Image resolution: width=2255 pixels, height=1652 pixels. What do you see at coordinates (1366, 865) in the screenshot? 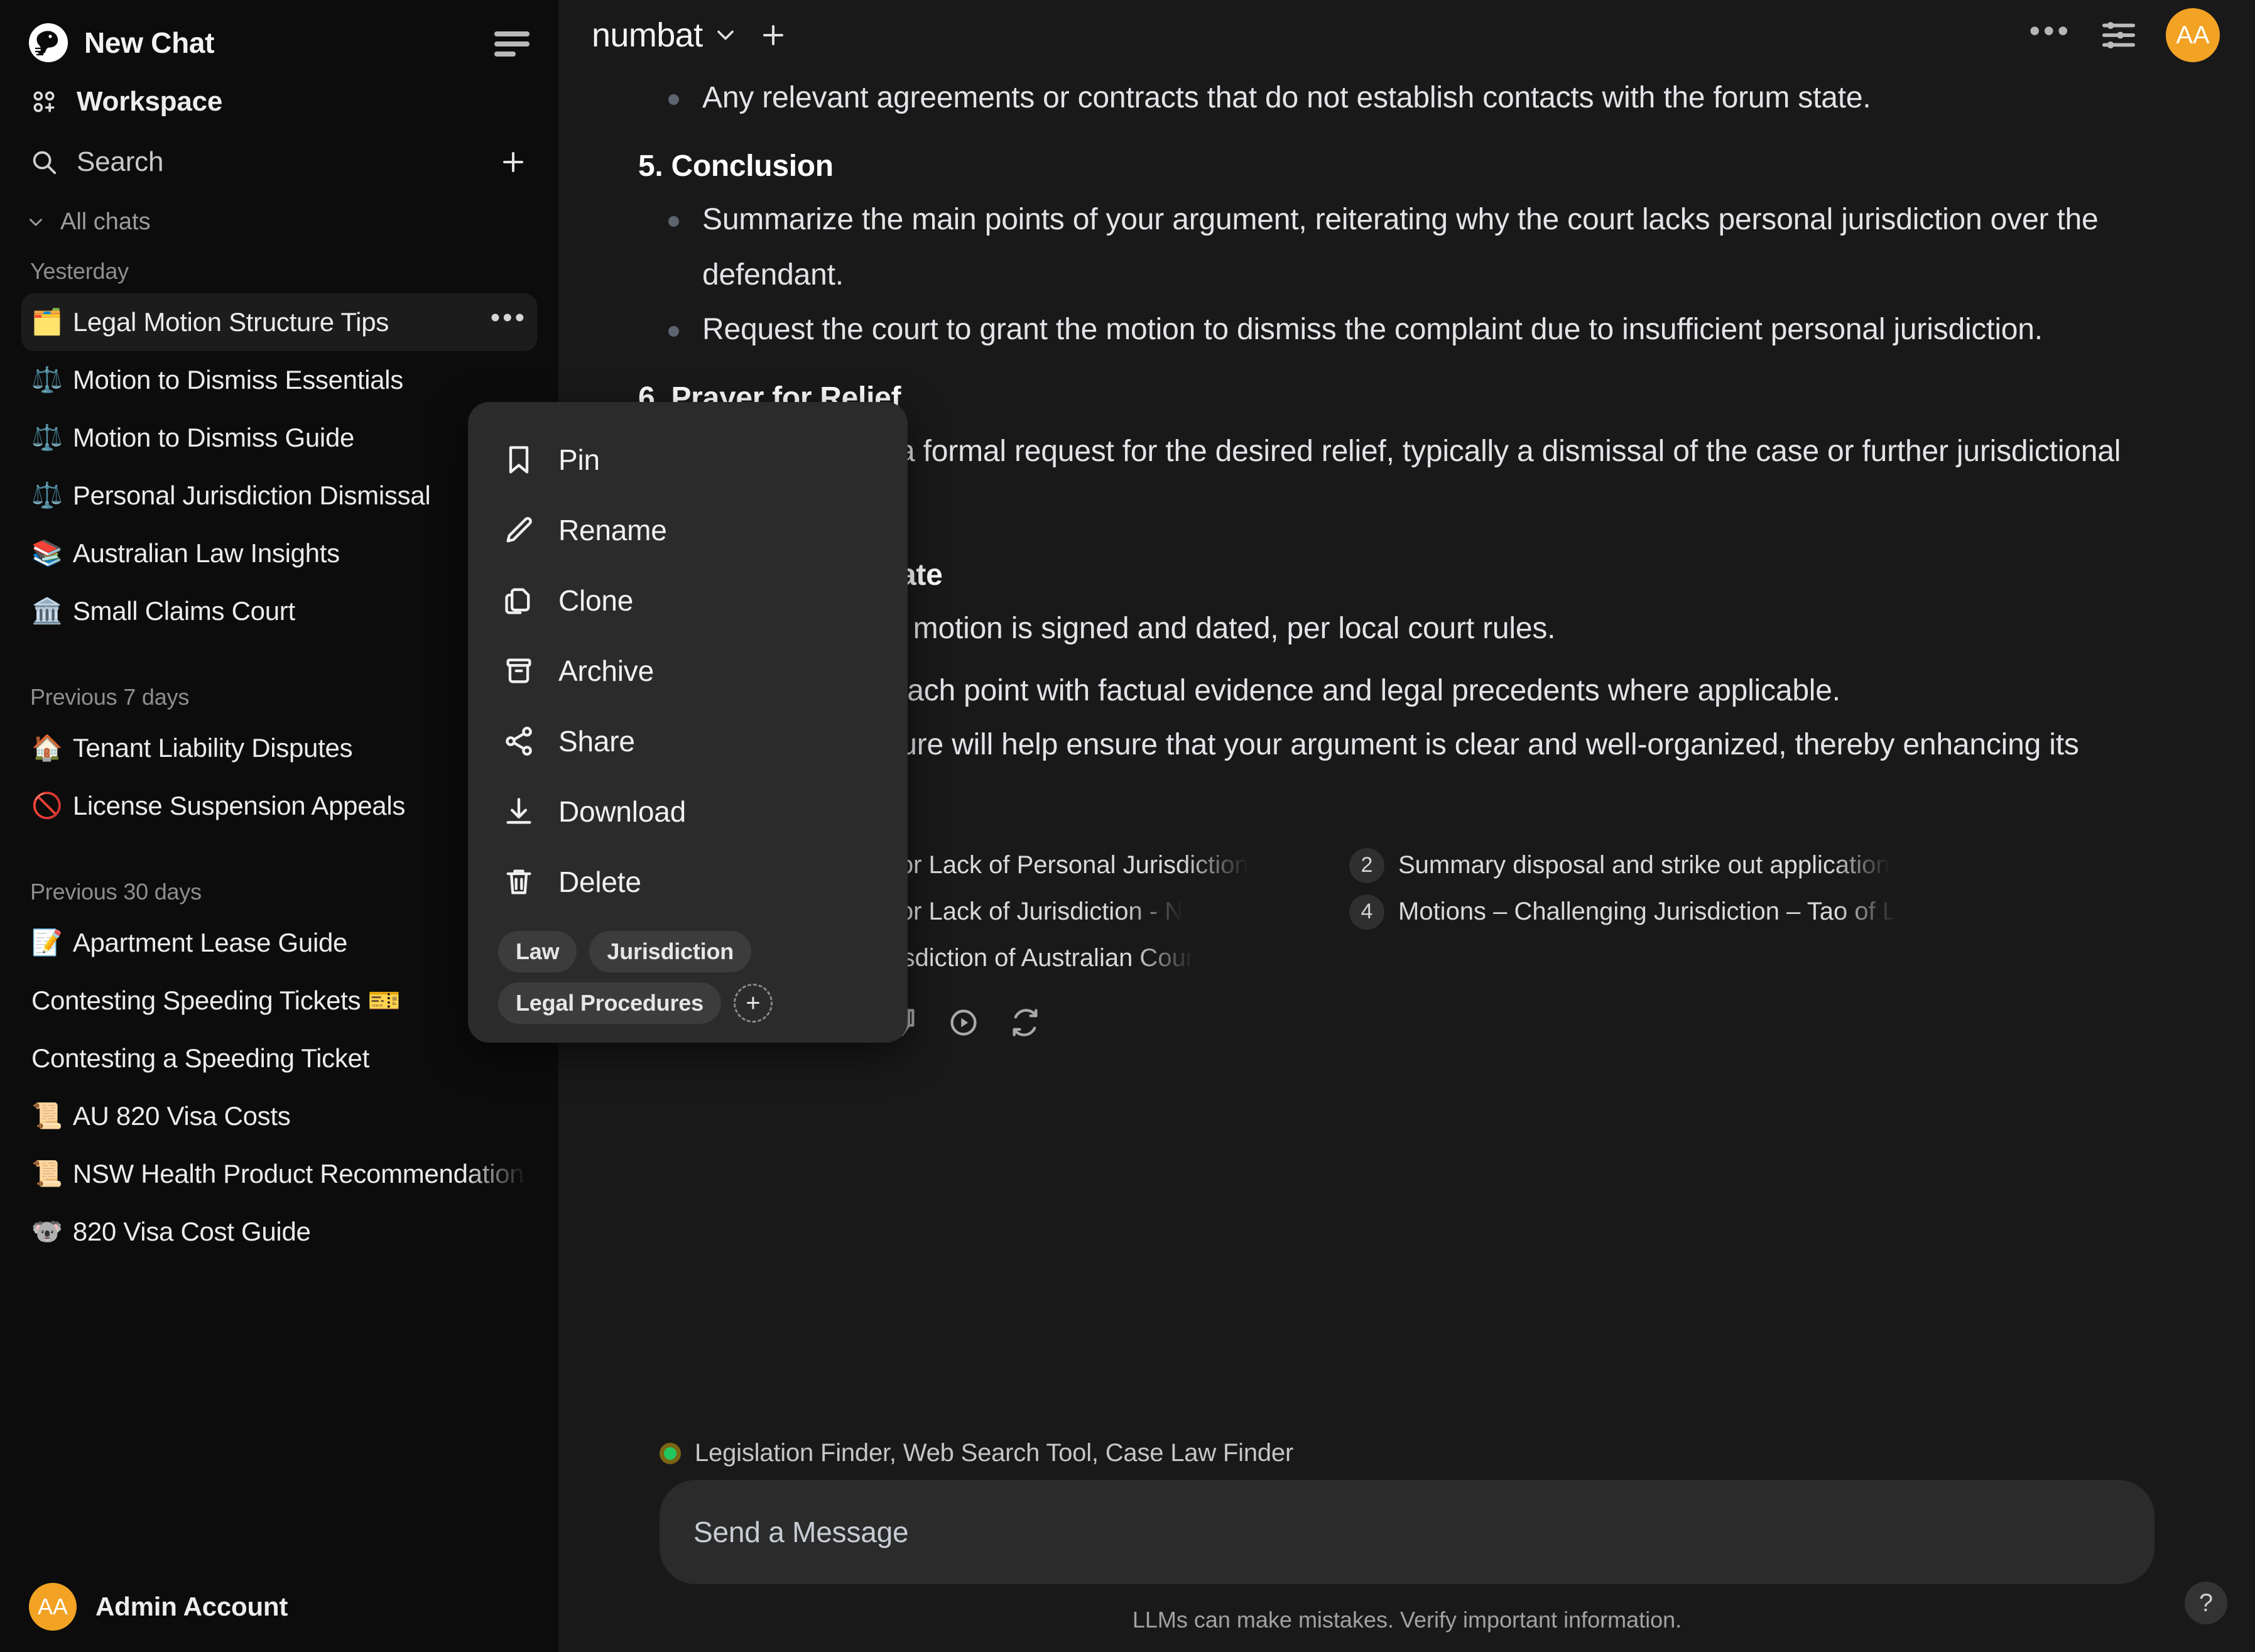
I see `citation-number: 2` at bounding box center [1366, 865].